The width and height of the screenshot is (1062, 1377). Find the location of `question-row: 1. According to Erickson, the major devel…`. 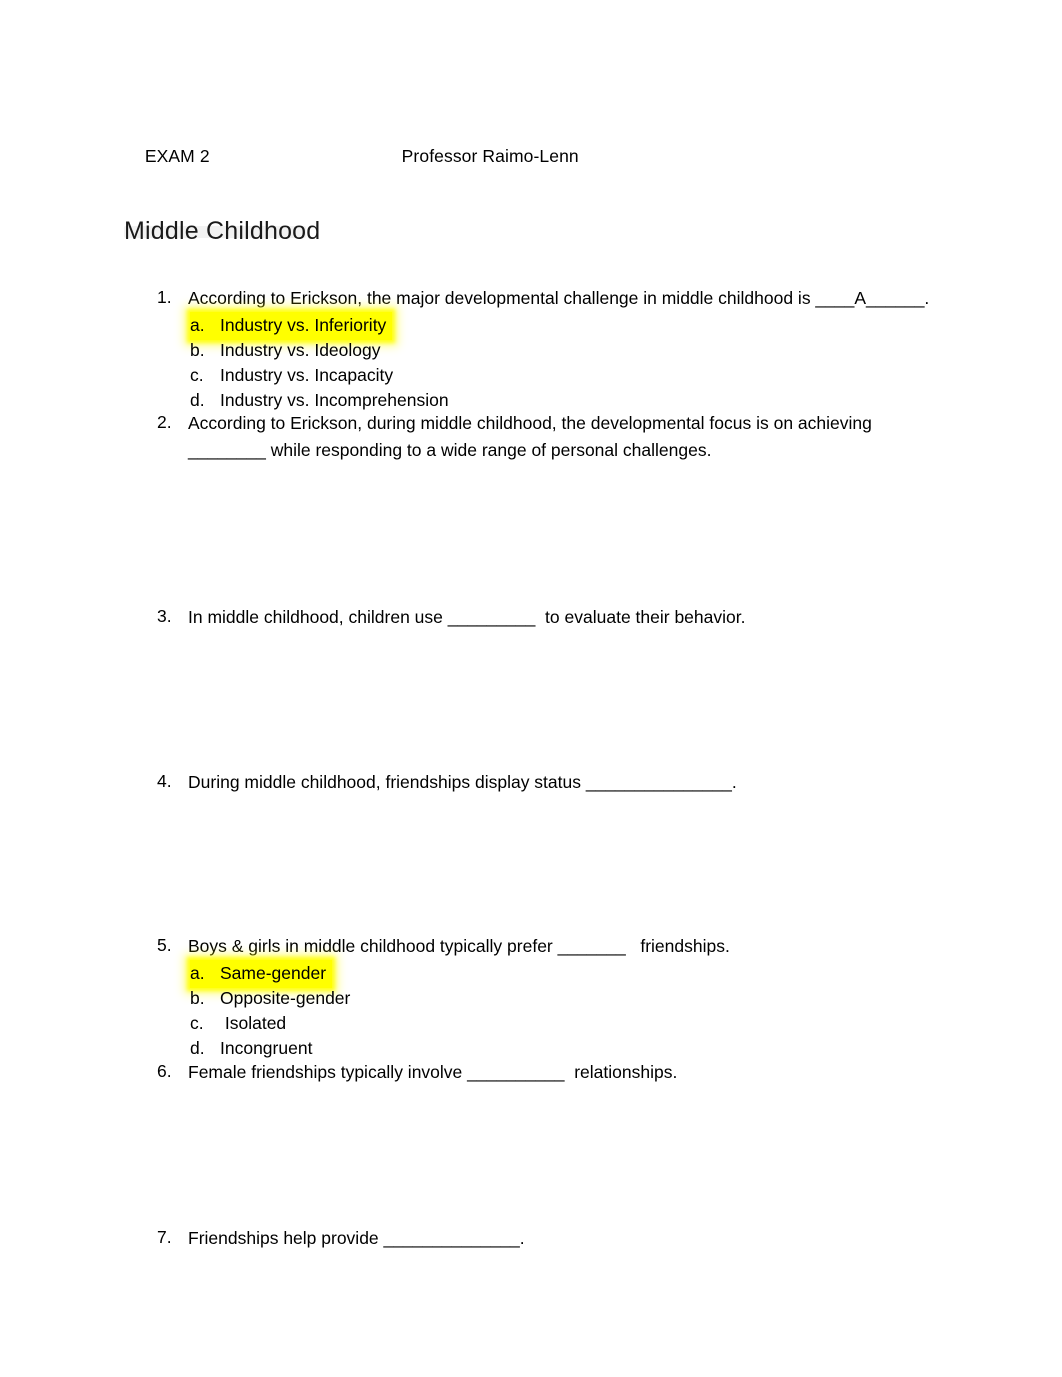

question-row: 1. According to Erickson, the major devel… is located at coordinates (531, 298).